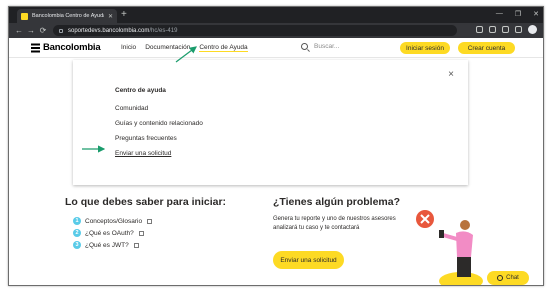 The image size is (552, 292). I want to click on send-request-button: Enviar una solicitud, so click(308, 260).